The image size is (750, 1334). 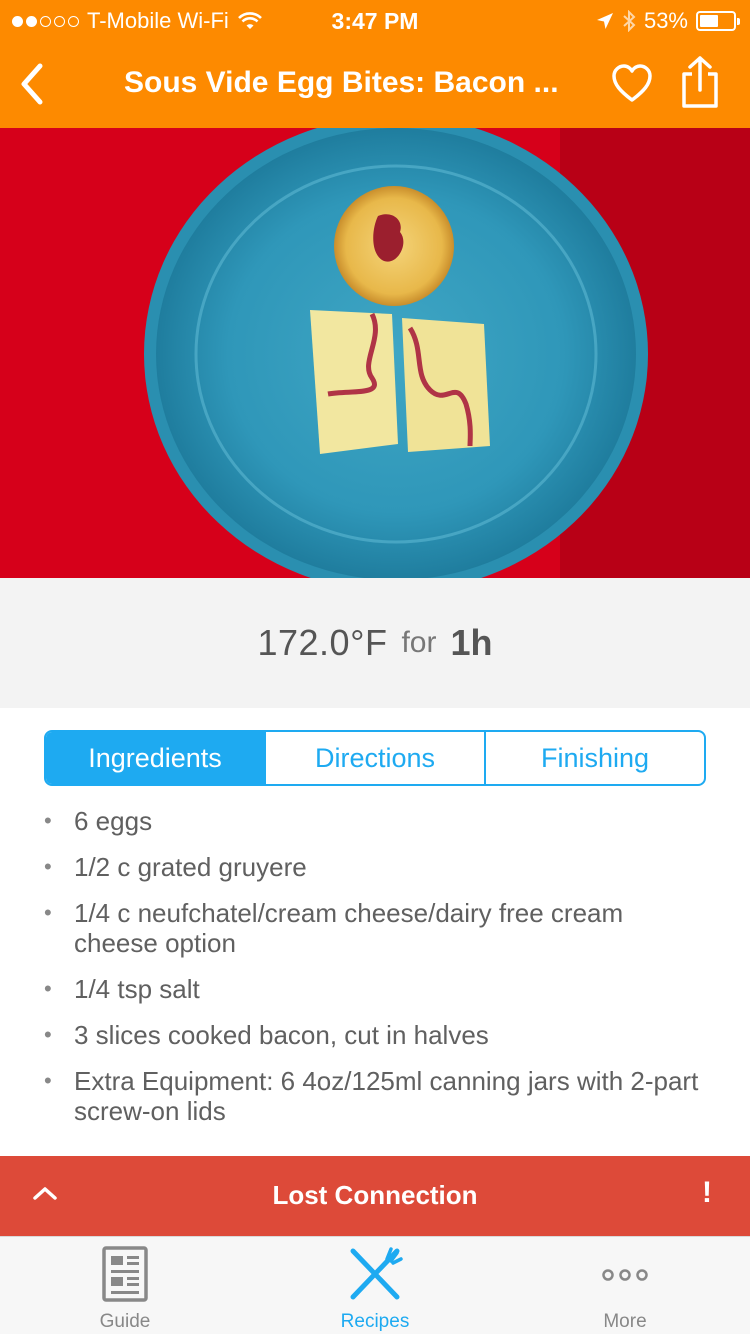 I want to click on cook-settings: 172.0°F for 1h, so click(x=375, y=643).